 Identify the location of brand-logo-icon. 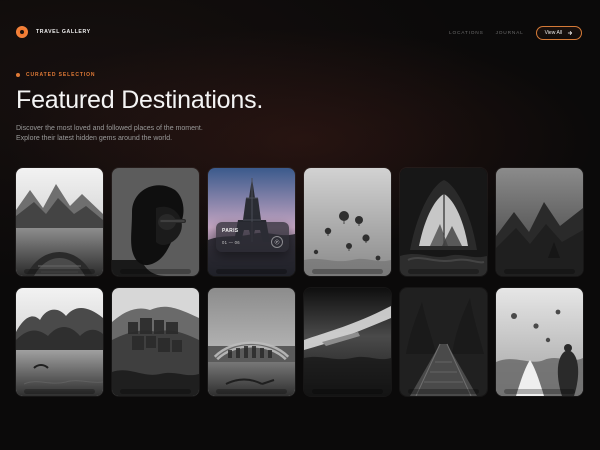
(22, 32).